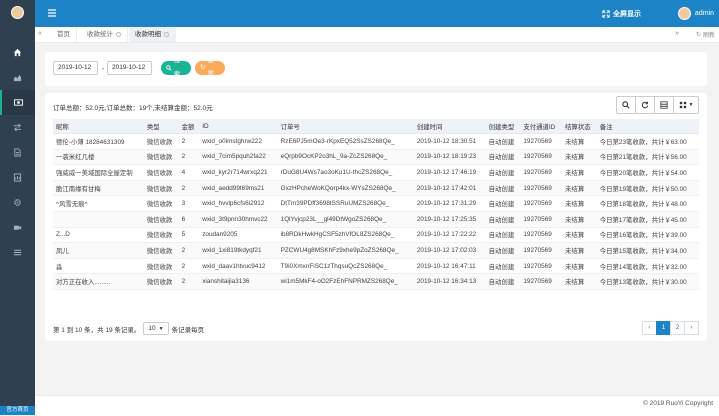 The height and width of the screenshot is (416, 719). I want to click on cell-nickname: 脆江南缘有甘梅, so click(98, 188).